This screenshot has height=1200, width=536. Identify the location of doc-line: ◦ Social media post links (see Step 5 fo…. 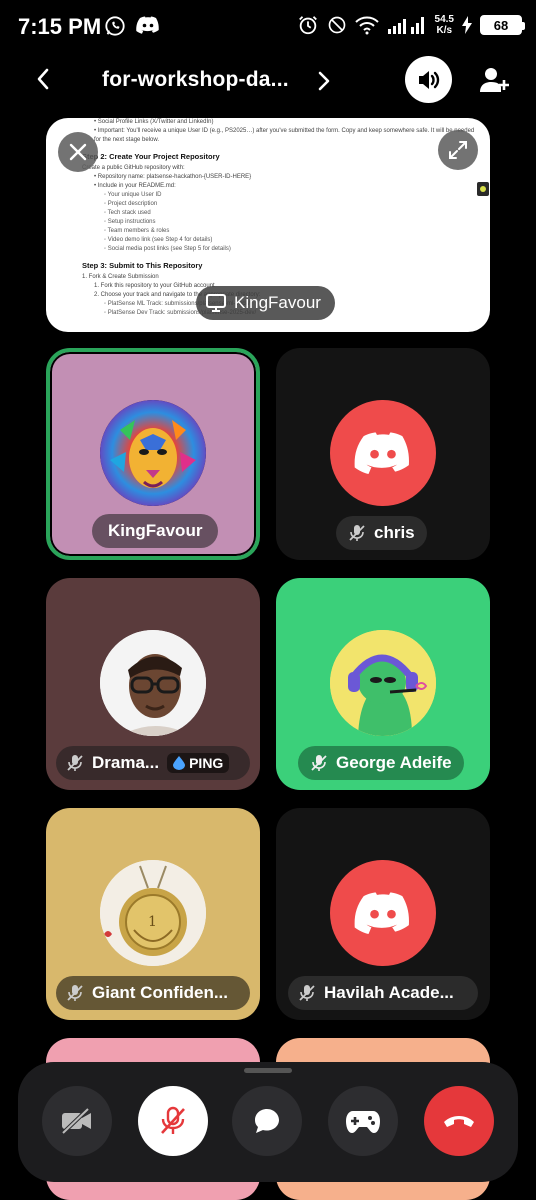
(167, 249).